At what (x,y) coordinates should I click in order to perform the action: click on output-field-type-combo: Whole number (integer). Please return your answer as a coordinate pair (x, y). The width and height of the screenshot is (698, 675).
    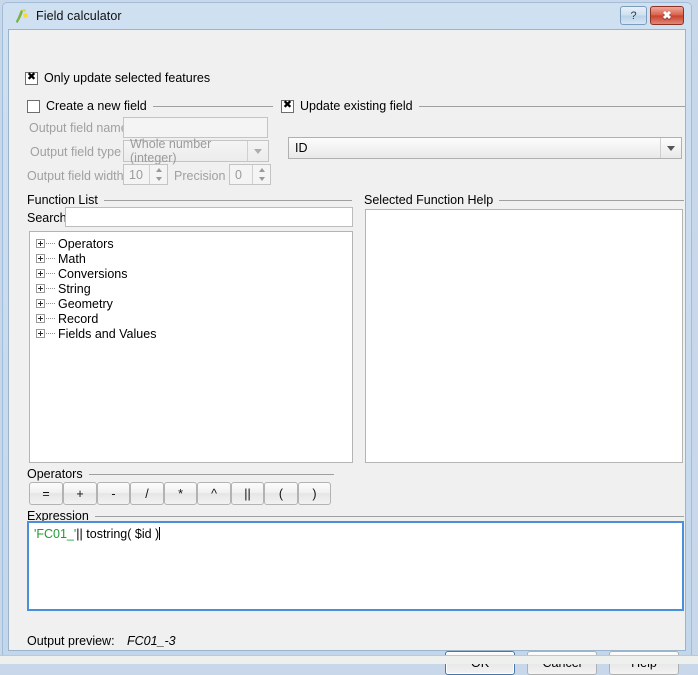
    Looking at the image, I should click on (196, 151).